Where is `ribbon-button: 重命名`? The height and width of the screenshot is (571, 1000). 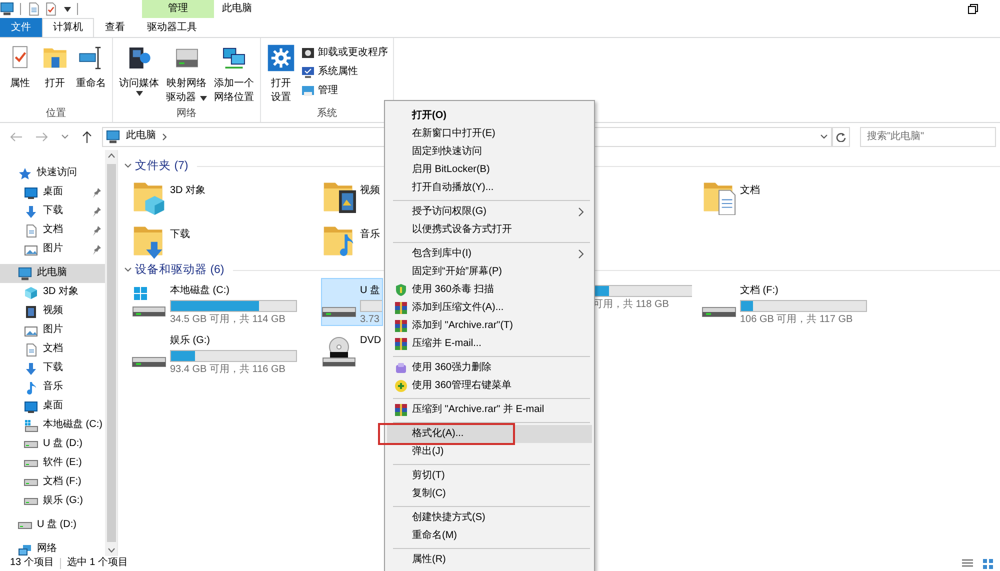
ribbon-button: 重命名 is located at coordinates (91, 67).